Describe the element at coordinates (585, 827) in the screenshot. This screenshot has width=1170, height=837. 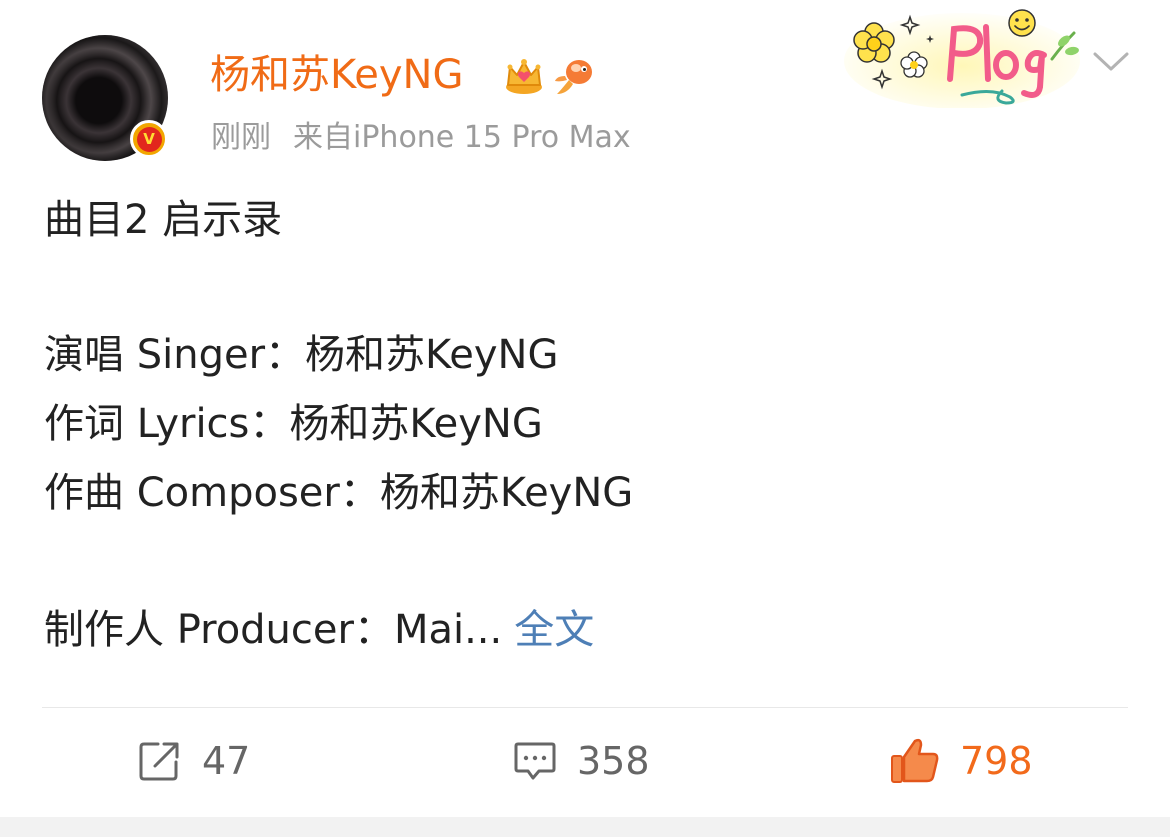
I see `next-post-divider` at that location.